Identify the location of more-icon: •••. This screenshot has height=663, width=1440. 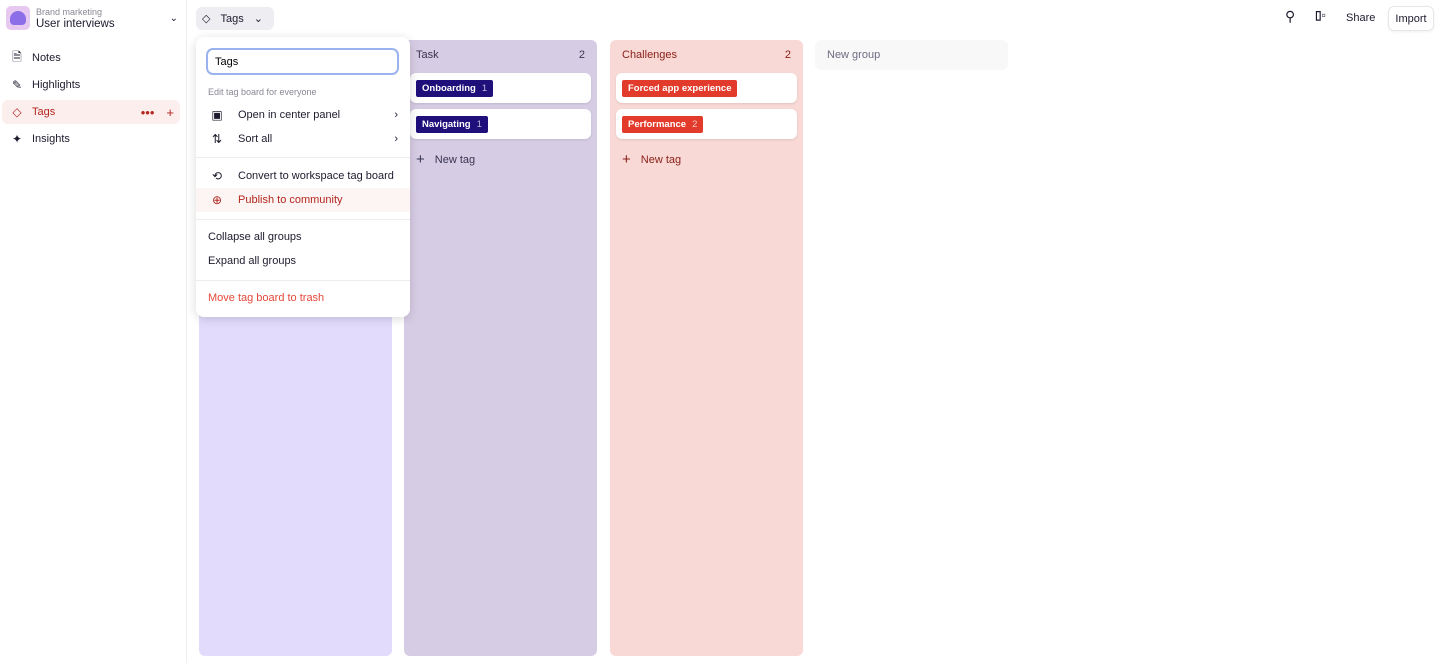
(148, 112).